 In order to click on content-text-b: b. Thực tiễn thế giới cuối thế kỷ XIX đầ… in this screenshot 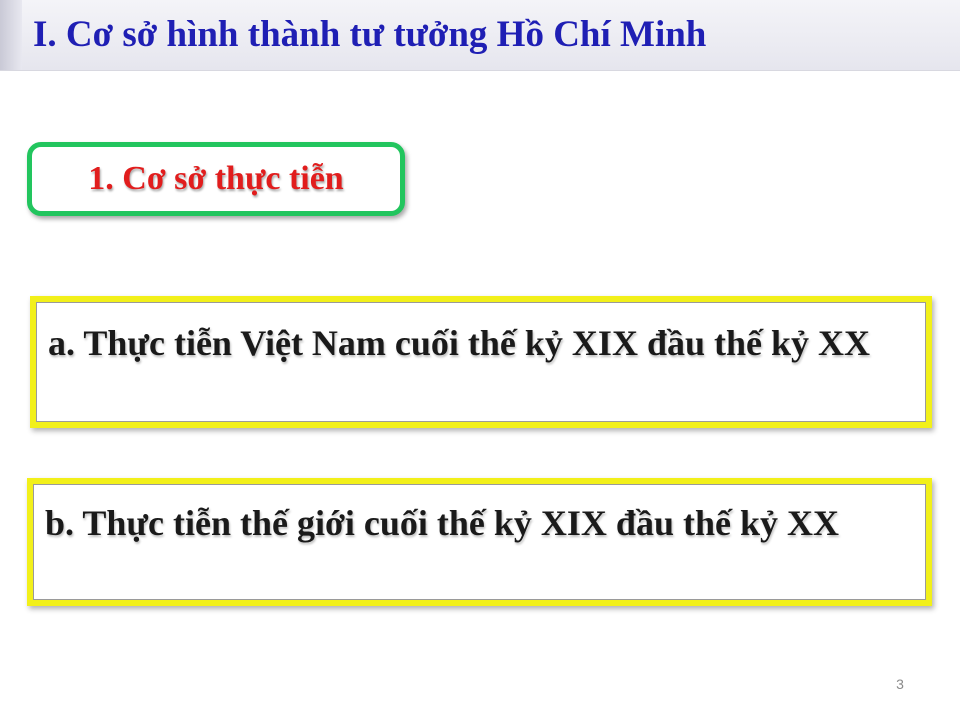, I will do `click(442, 523)`.